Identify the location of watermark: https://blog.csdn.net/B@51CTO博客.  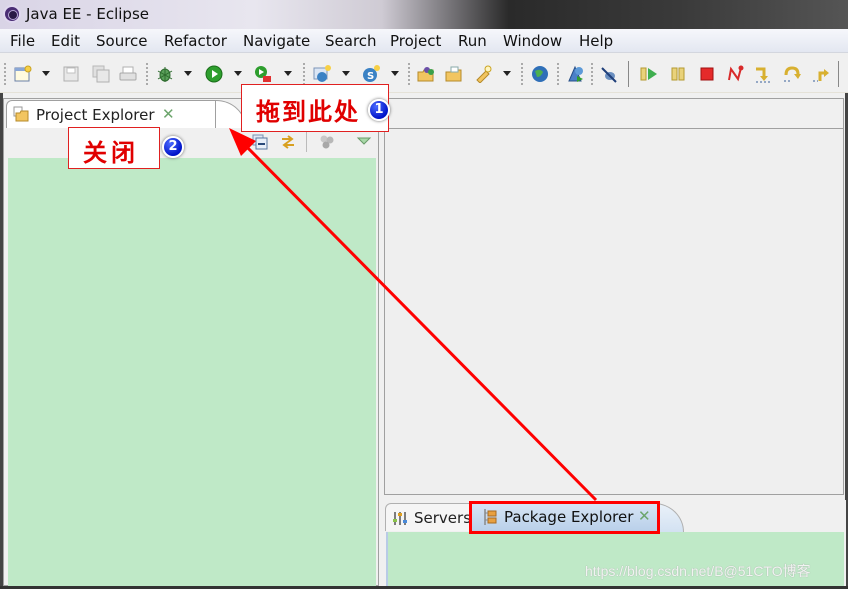
(698, 571).